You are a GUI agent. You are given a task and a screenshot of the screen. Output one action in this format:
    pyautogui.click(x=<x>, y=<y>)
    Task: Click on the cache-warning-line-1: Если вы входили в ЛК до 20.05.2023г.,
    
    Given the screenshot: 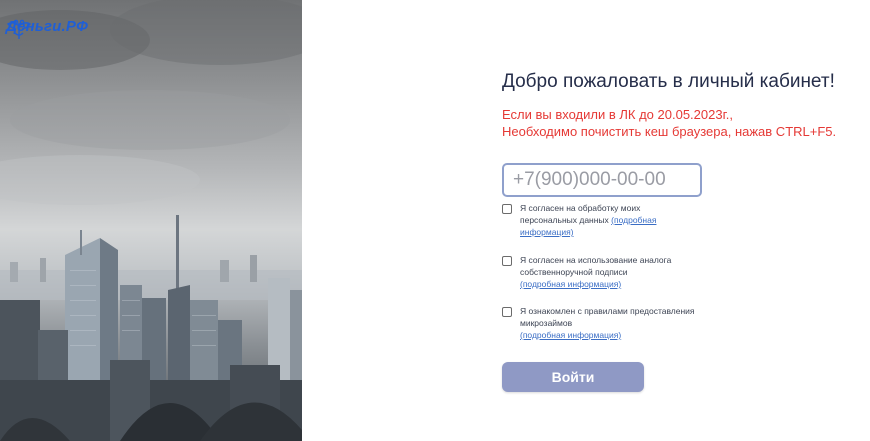 What is the action you would take?
    pyautogui.click(x=617, y=114)
    